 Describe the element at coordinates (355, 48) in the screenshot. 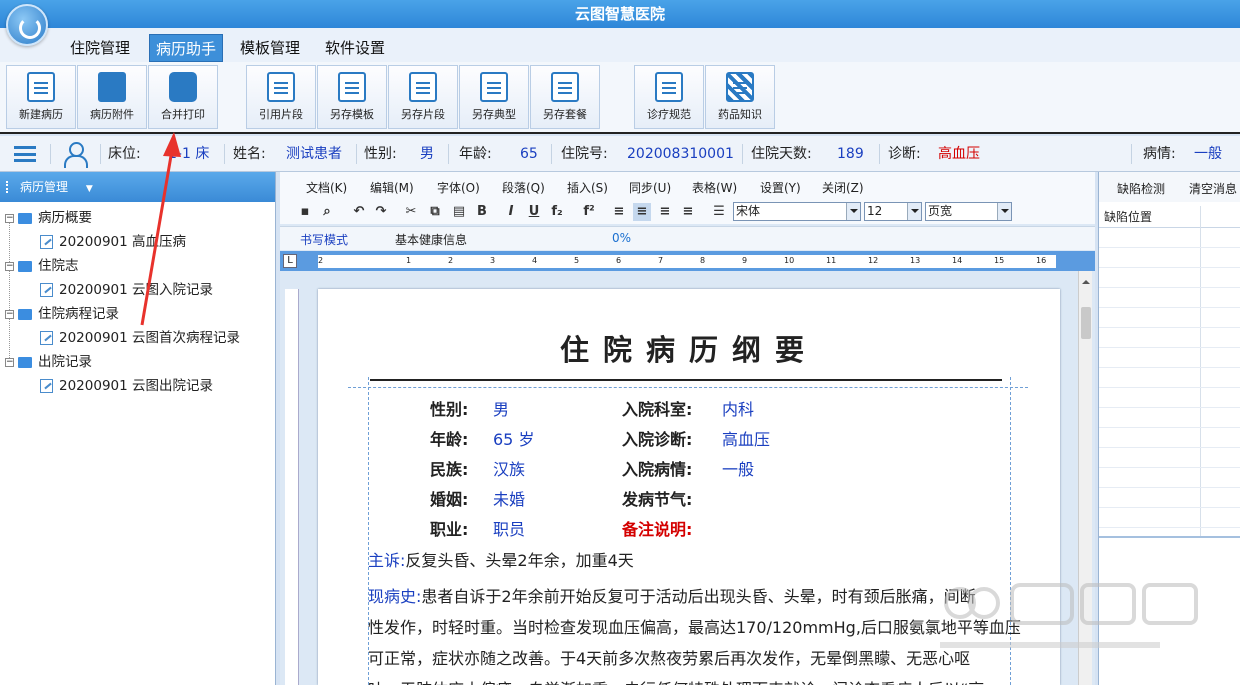

I see `tab-settings: 软件设置` at that location.